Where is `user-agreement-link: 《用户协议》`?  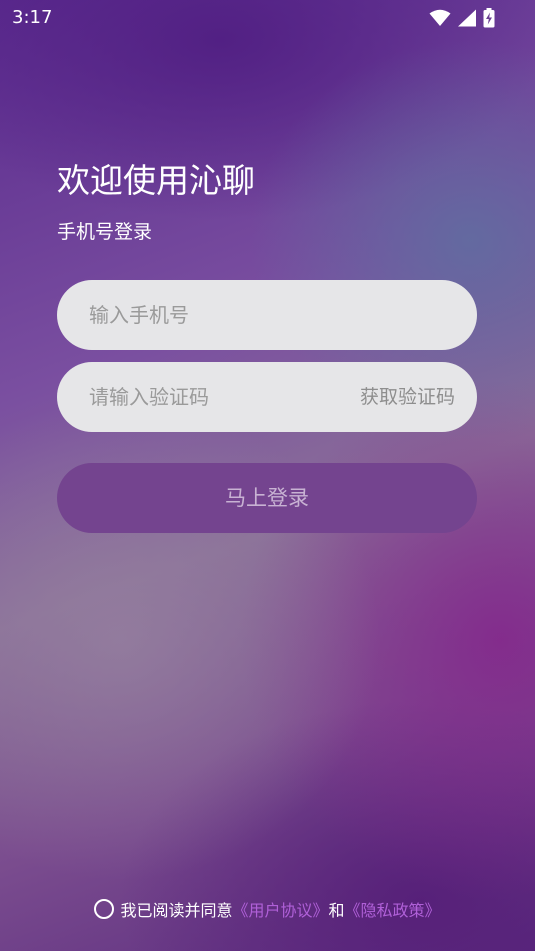
user-agreement-link: 《用户协议》 is located at coordinates (280, 909).